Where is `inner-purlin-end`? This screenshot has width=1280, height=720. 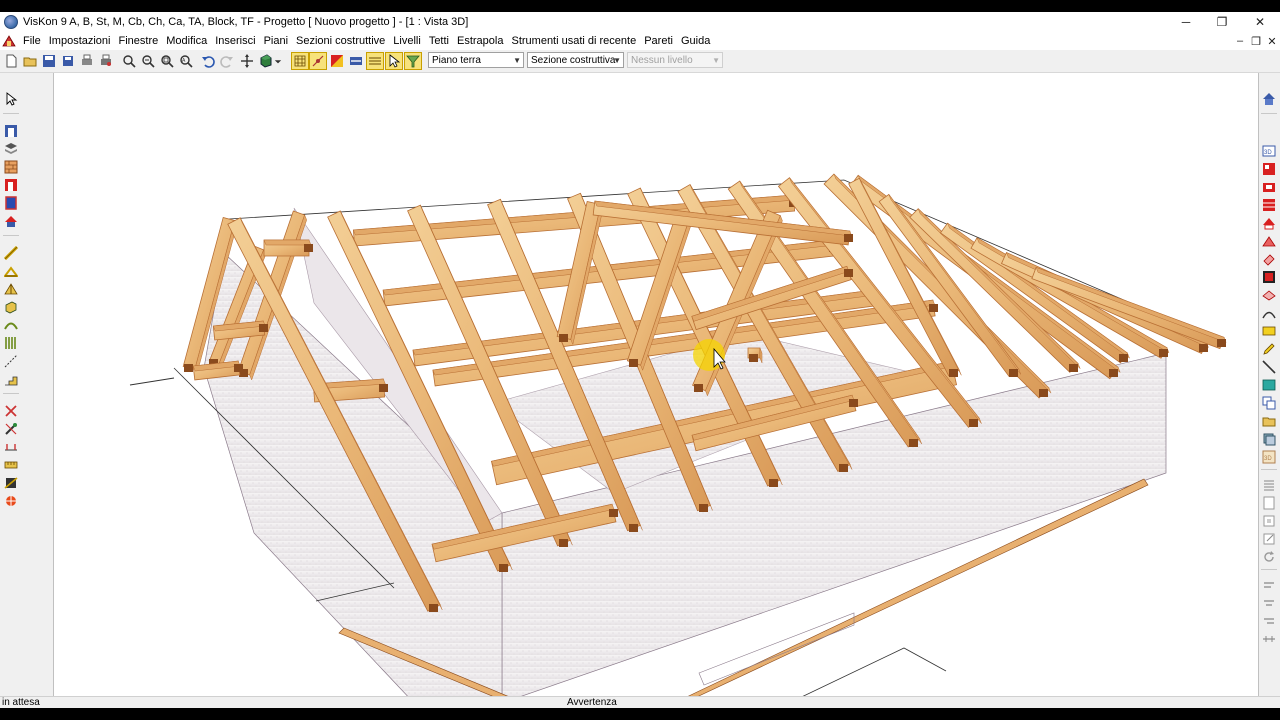
inner-purlin-end is located at coordinates (853, 403).